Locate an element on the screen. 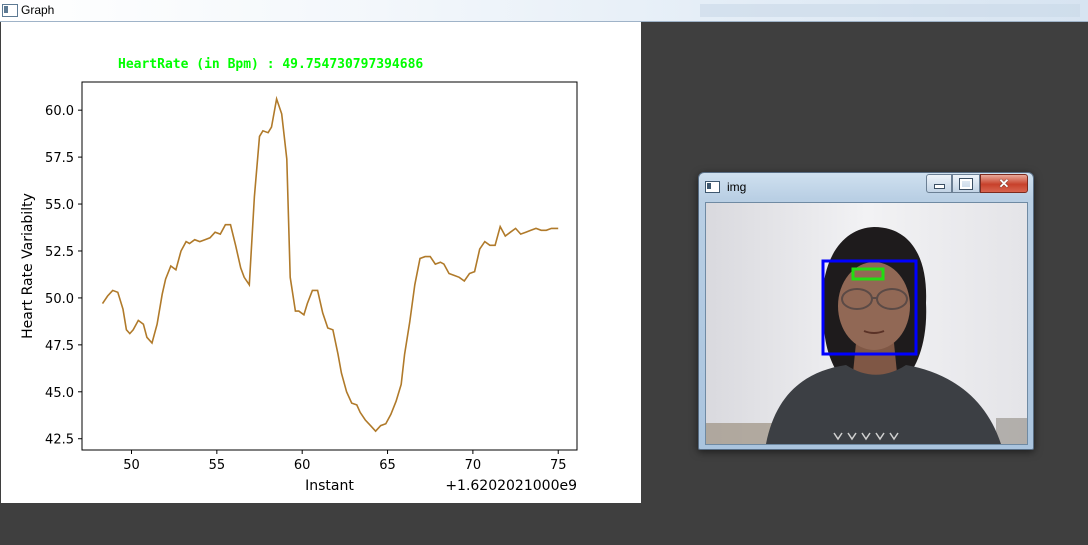  x-tick-label: 70 is located at coordinates (473, 465).